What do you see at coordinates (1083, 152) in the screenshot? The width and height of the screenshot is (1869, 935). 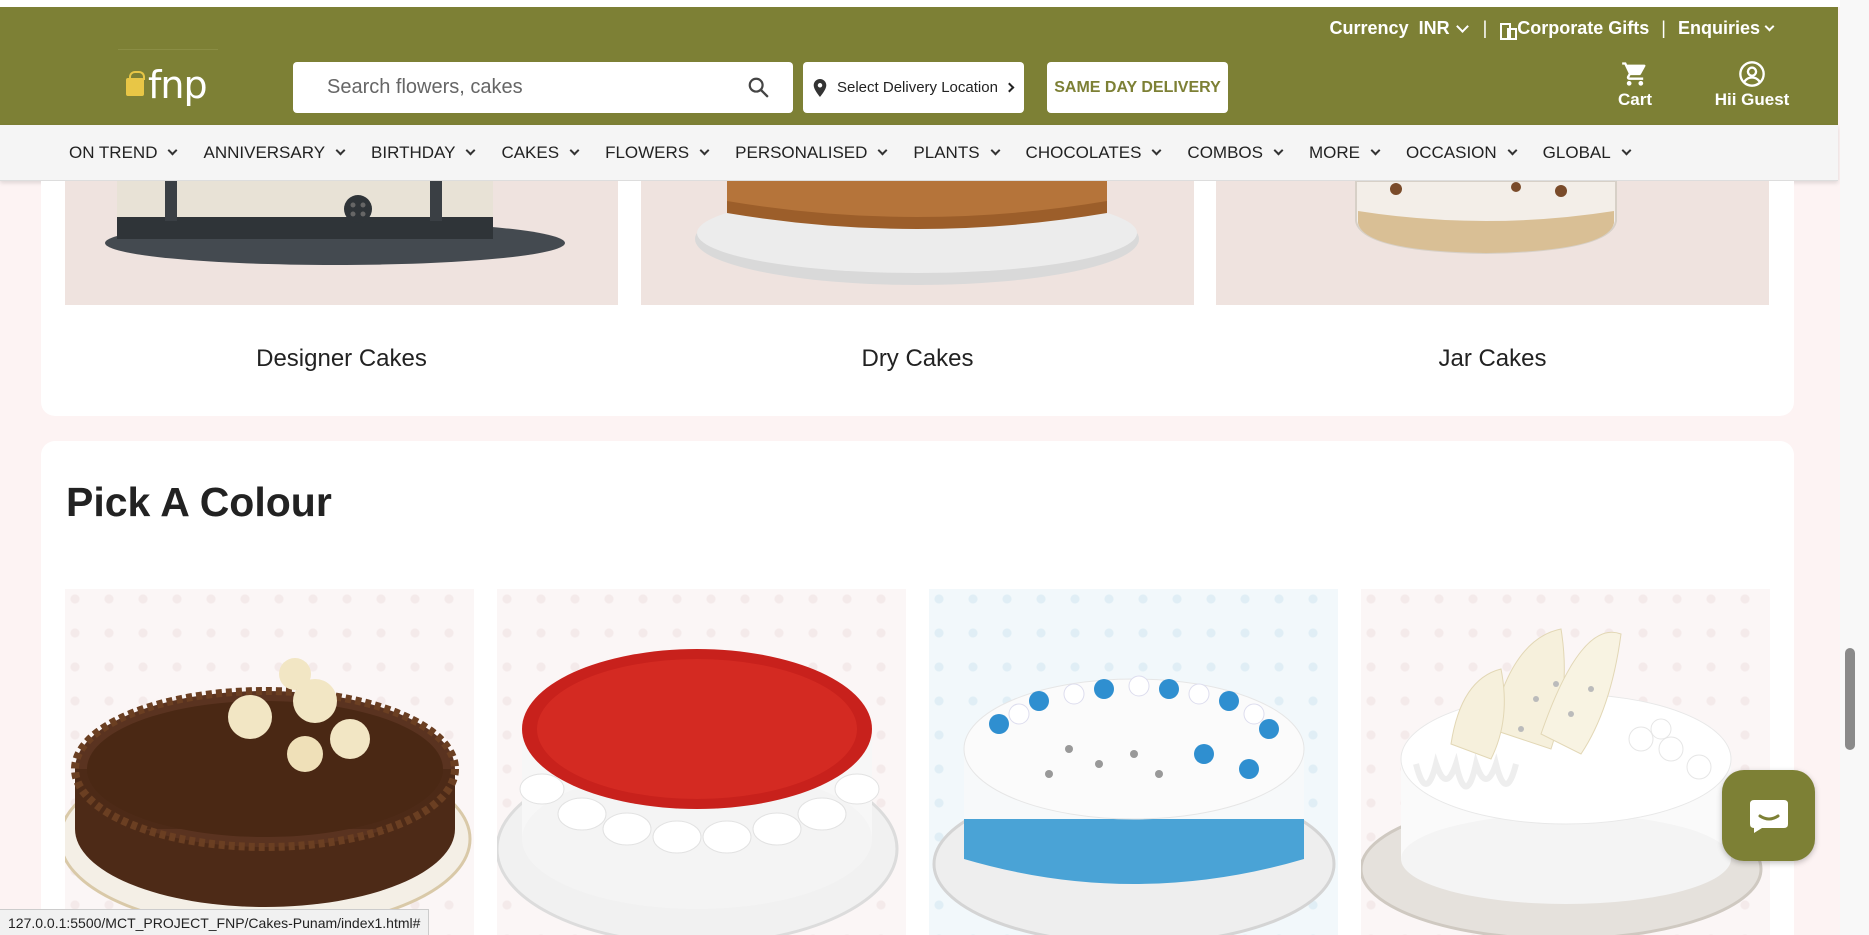 I see `menu-item-label: CHOCOLATES` at bounding box center [1083, 152].